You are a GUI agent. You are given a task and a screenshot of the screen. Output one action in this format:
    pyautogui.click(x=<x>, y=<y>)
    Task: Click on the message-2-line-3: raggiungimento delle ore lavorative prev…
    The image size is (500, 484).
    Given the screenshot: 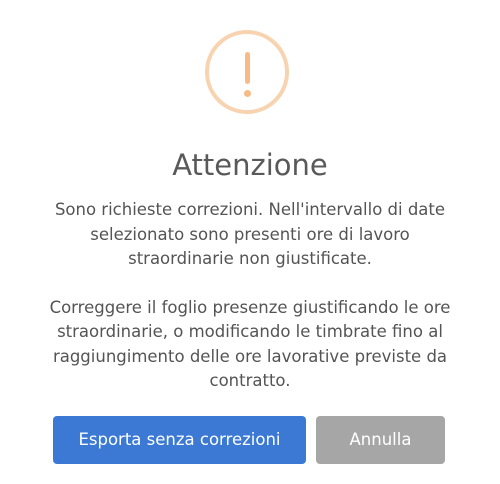 What is the action you would take?
    pyautogui.click(x=250, y=356)
    